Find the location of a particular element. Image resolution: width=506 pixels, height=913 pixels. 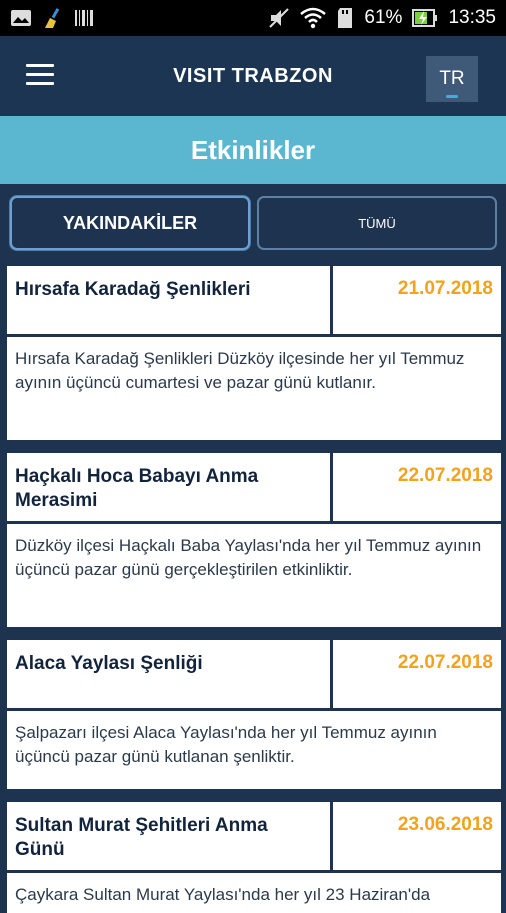

language-label: TR is located at coordinates (452, 78).